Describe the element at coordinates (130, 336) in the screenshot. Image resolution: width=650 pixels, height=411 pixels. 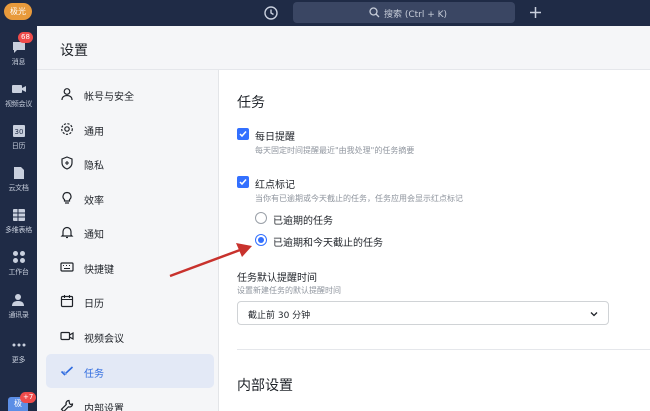
I see `nav-item-video-meeting: 视频会议` at that location.